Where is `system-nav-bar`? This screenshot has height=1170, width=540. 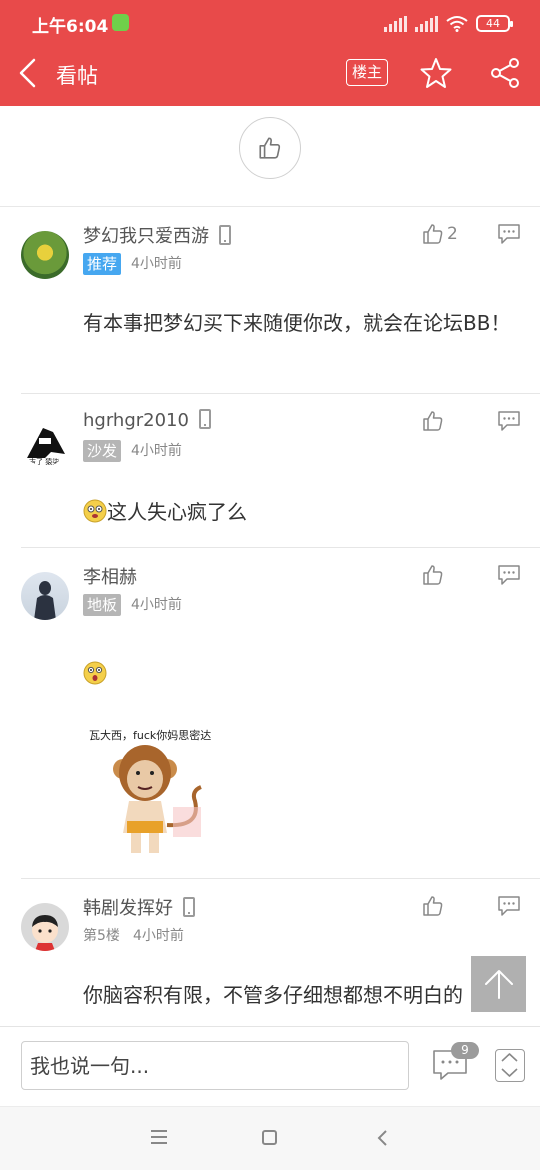 system-nav-bar is located at coordinates (270, 1138).